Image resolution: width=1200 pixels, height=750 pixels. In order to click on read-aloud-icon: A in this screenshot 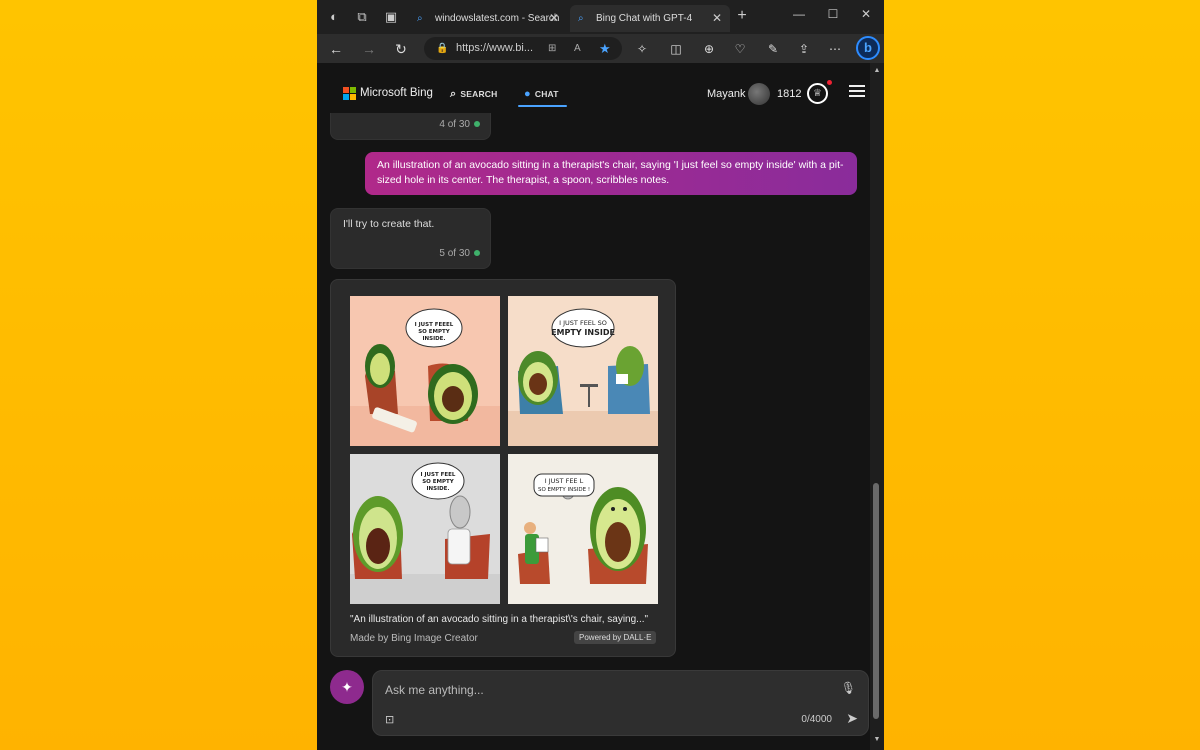, I will do `click(577, 48)`.